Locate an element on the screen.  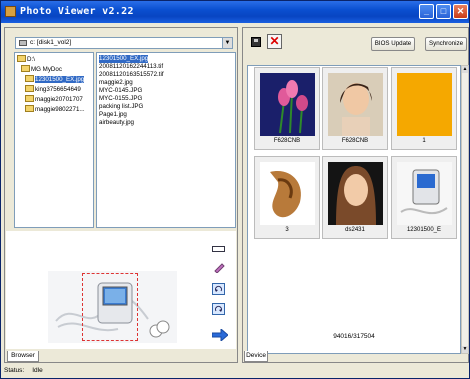
file-item: 20081120162244113.tif is located at coordinates (131, 67).